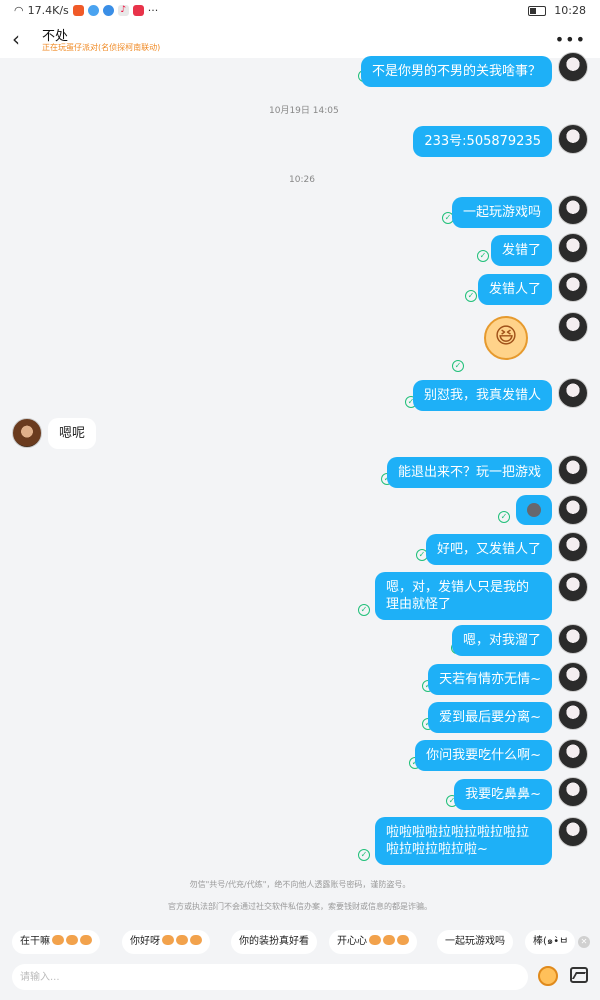 Image resolution: width=600 pixels, height=1000 pixels. What do you see at coordinates (101, 47) in the screenshot?
I see `contact-status: 正在玩蛋仔派对(名侦探柯南联动)` at bounding box center [101, 47].